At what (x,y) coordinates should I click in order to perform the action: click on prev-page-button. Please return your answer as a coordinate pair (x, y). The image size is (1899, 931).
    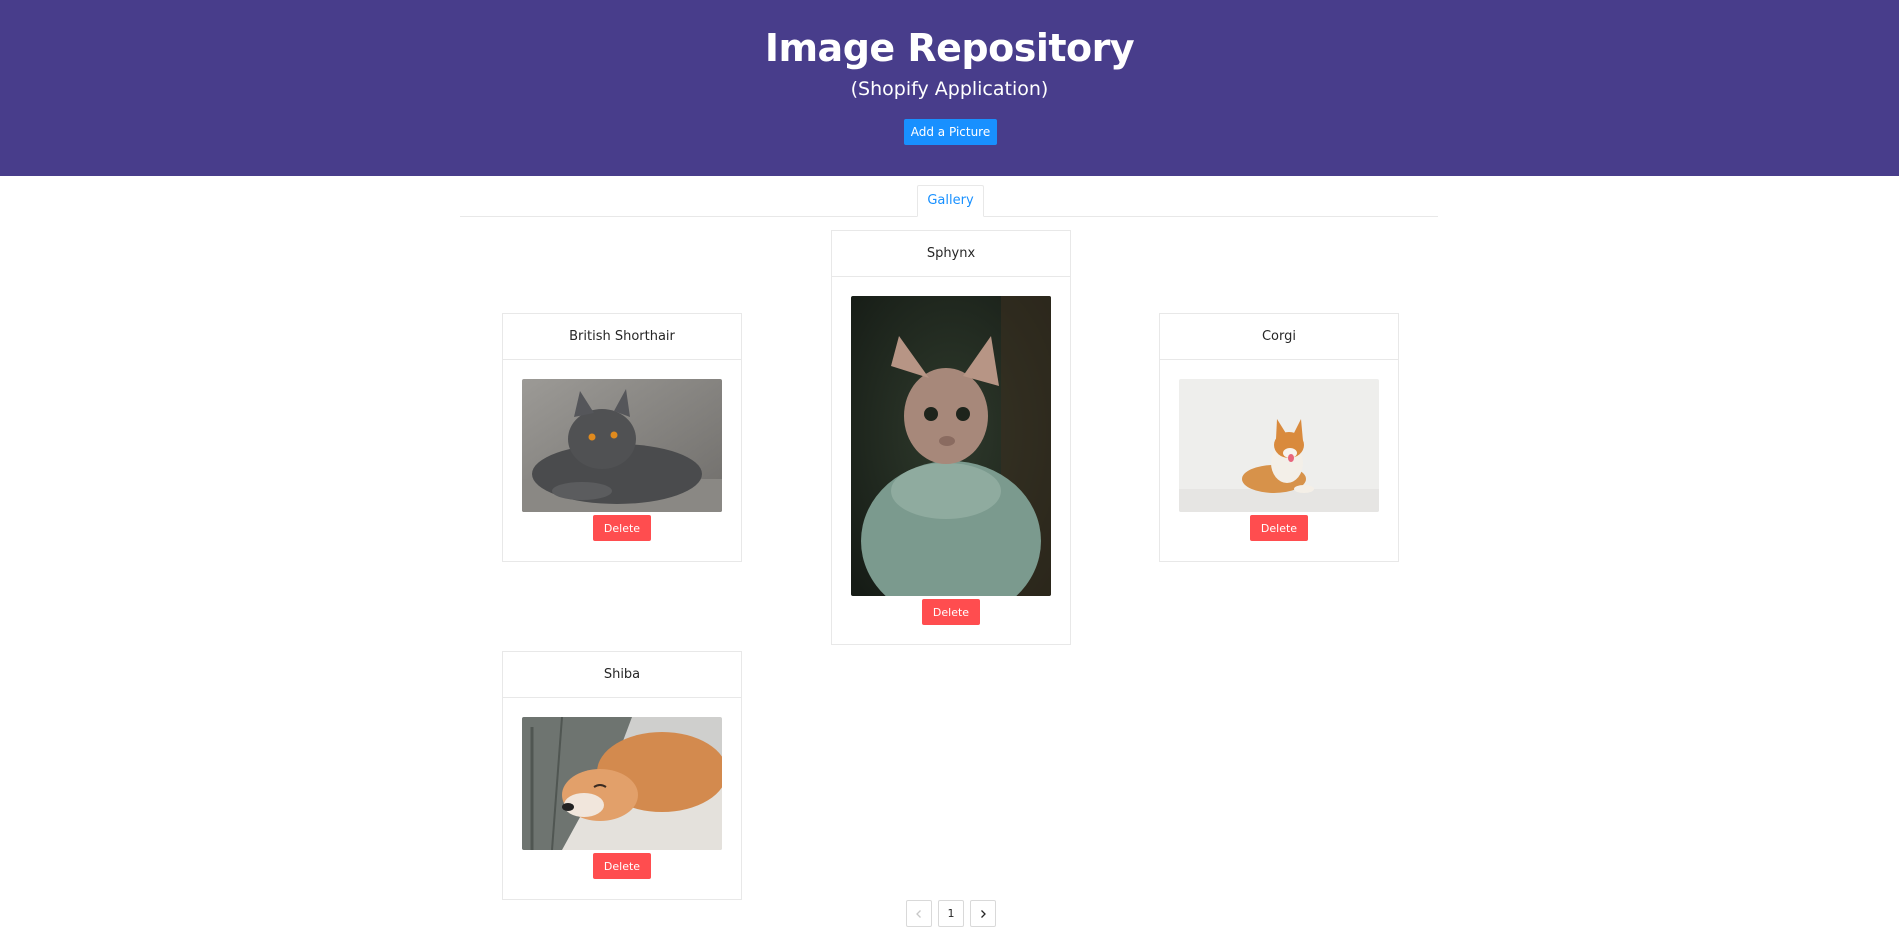
    Looking at the image, I should click on (919, 913).